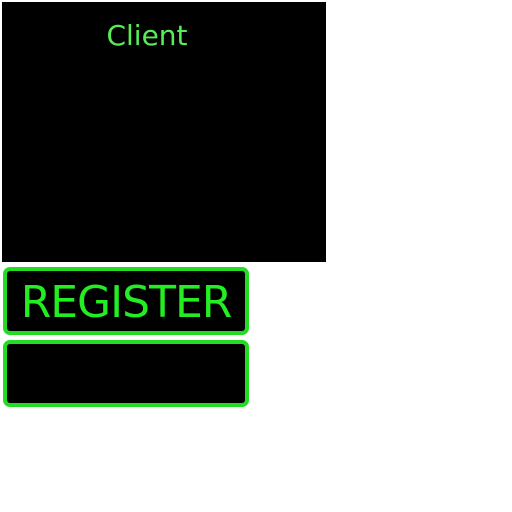 The width and height of the screenshot is (512, 512). I want to click on unlabeled-button-label, so click(126, 374).